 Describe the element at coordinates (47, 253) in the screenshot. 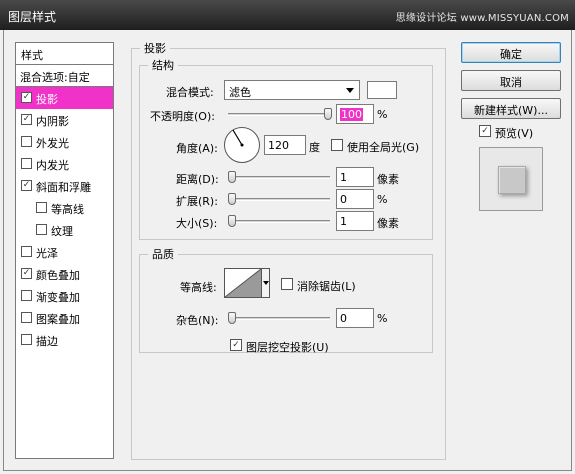

I see `style-item-label: 光泽` at that location.